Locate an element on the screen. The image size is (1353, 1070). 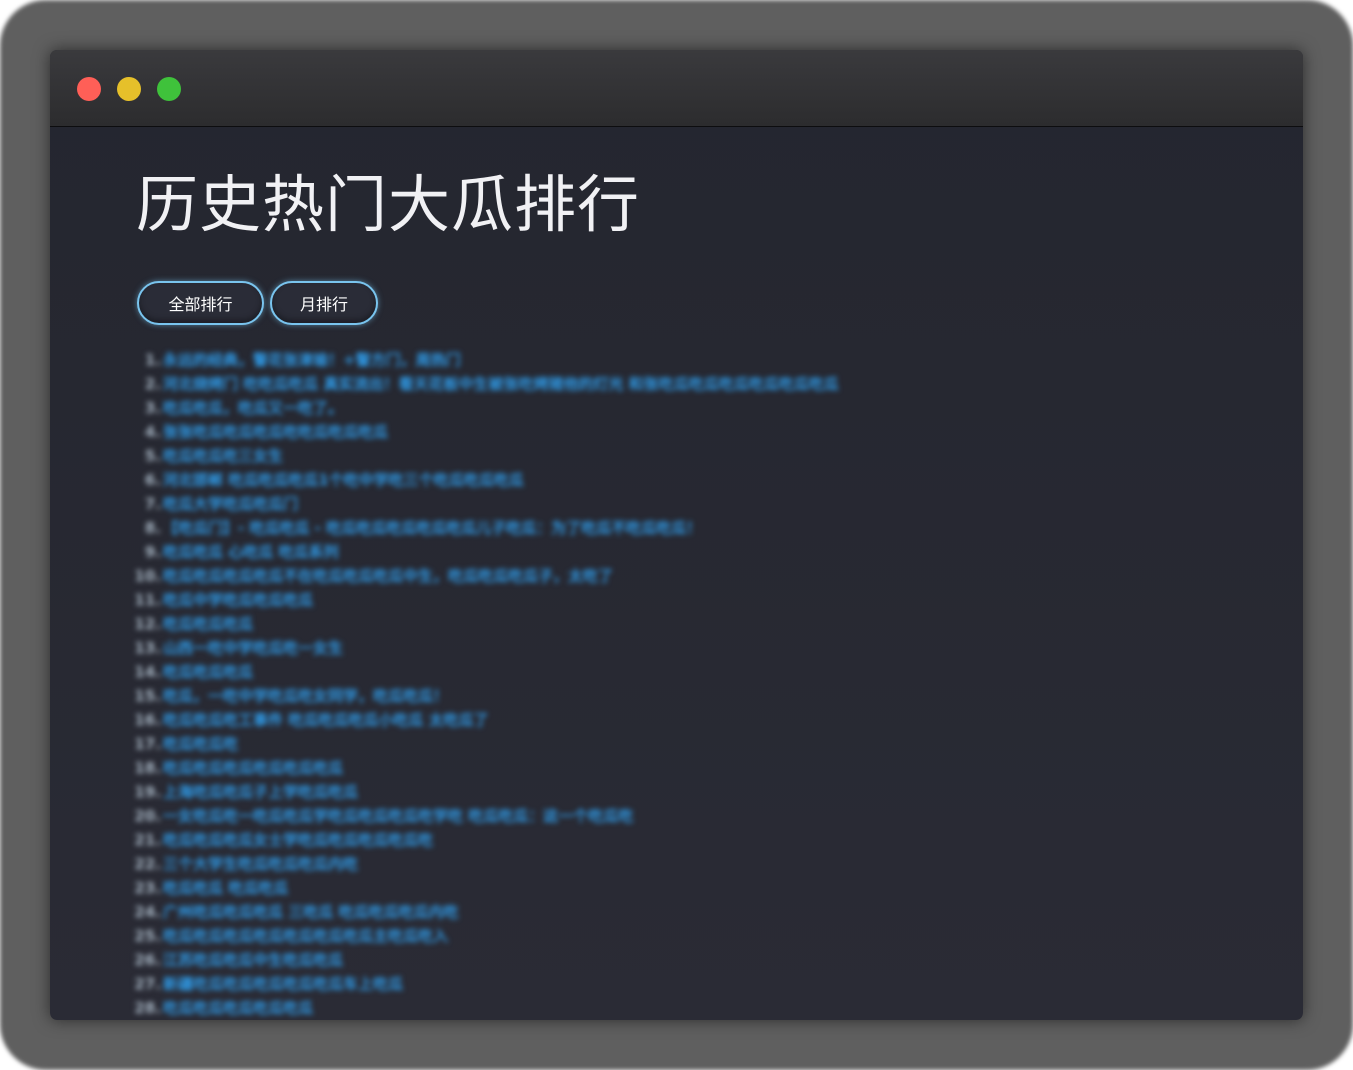
ranking-list-item: 16. 吃瓜吃瓜吃工事件 吃瓜吃瓜吃瓜小吃瓜 太吃瓜了 is located at coordinates (486, 720).